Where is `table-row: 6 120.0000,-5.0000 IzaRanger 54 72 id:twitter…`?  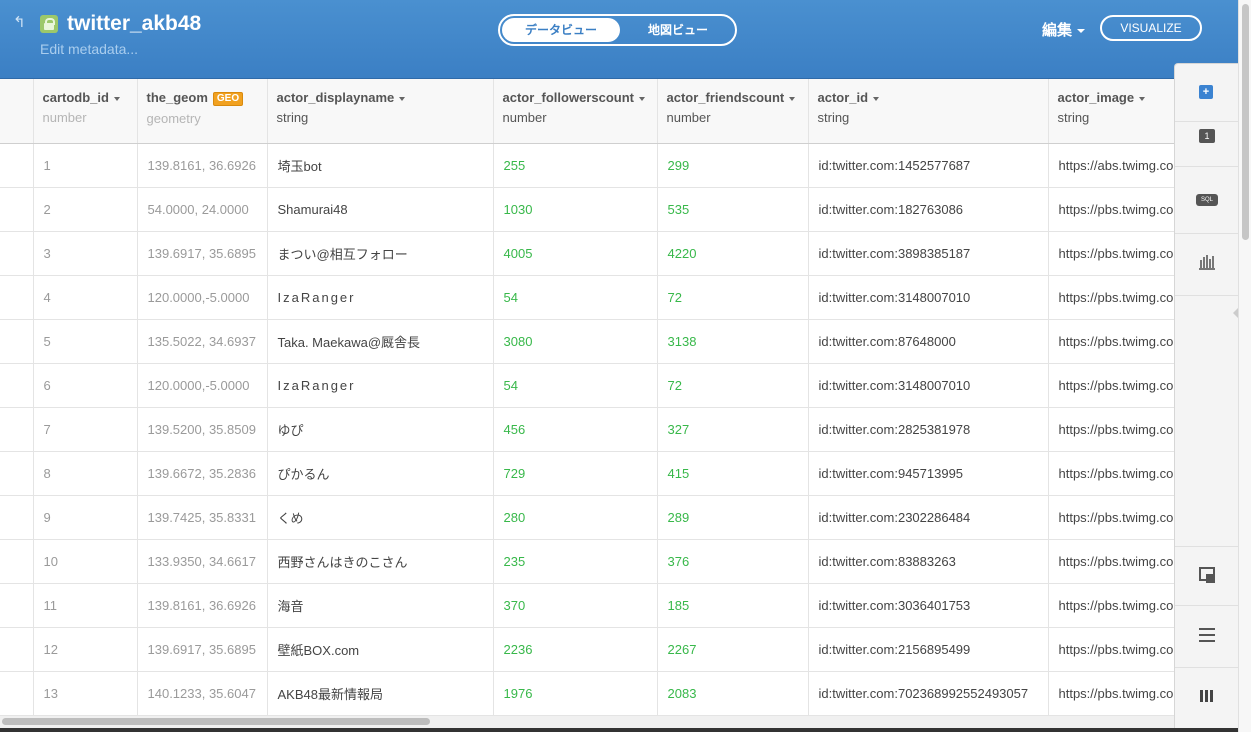 table-row: 6 120.0000,-5.0000 IzaRanger 54 72 id:twitter… is located at coordinates (587, 385).